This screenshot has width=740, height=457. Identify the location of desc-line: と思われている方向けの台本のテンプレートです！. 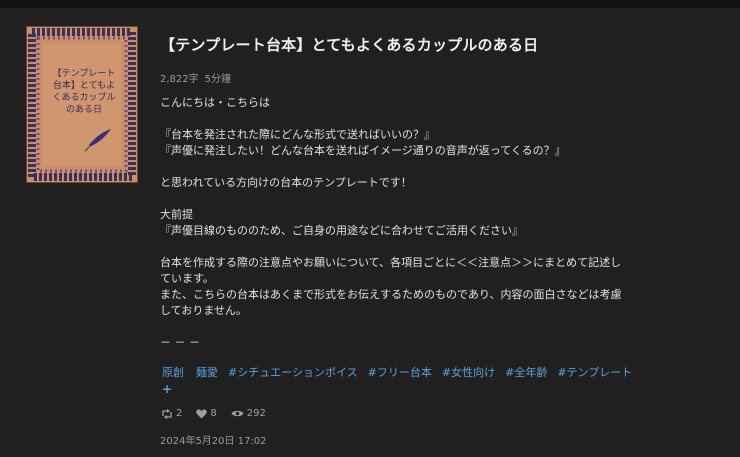
(286, 182).